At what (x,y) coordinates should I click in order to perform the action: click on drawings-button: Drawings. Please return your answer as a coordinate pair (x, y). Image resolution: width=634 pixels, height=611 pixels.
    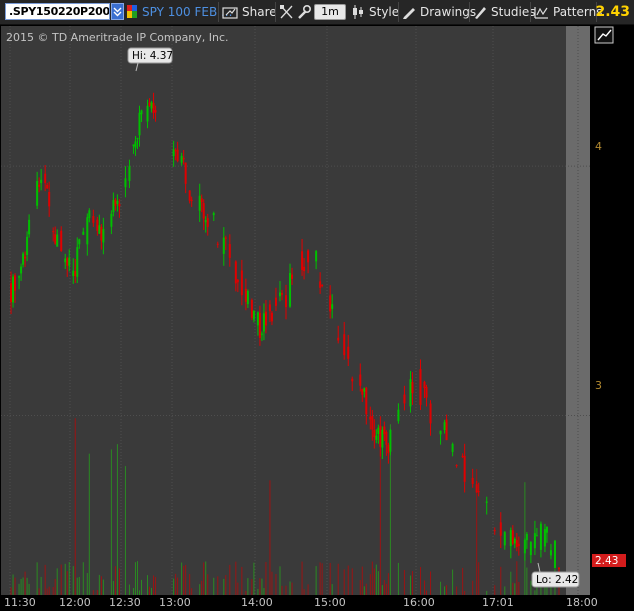
    Looking at the image, I should click on (439, 12).